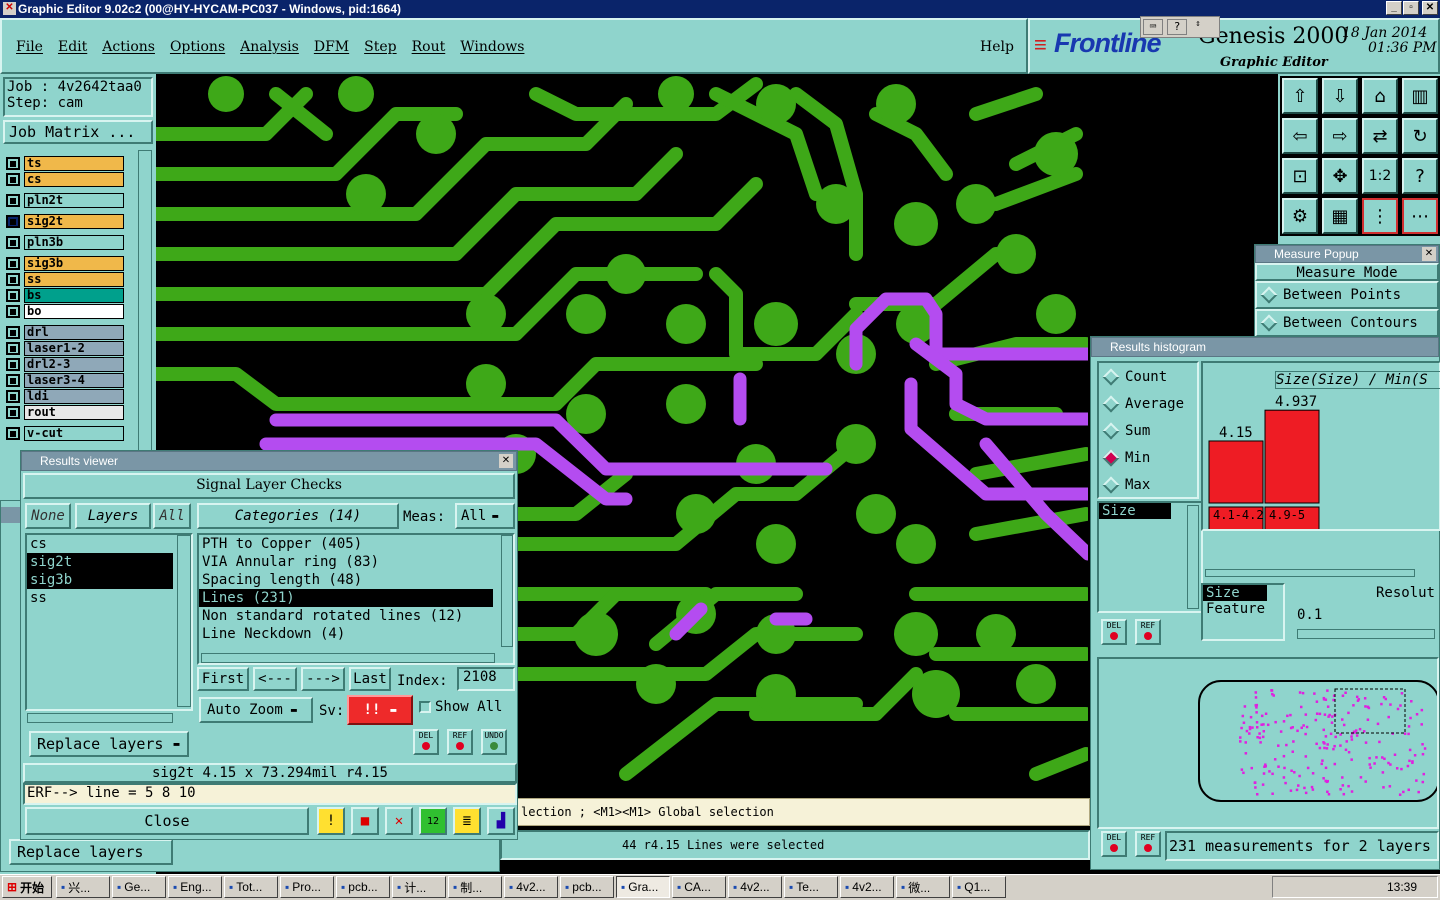 This screenshot has width=1440, height=900. I want to click on all-layers-button: All, so click(172, 516).